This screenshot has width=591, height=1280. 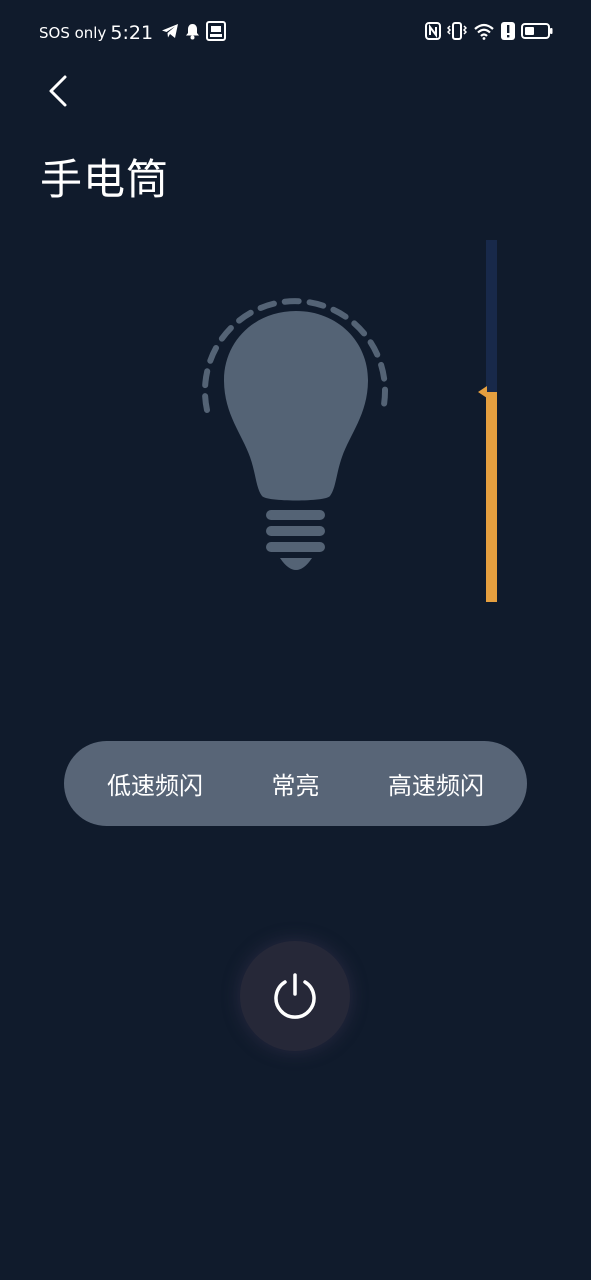 I want to click on brightness-slider, so click(x=488, y=421).